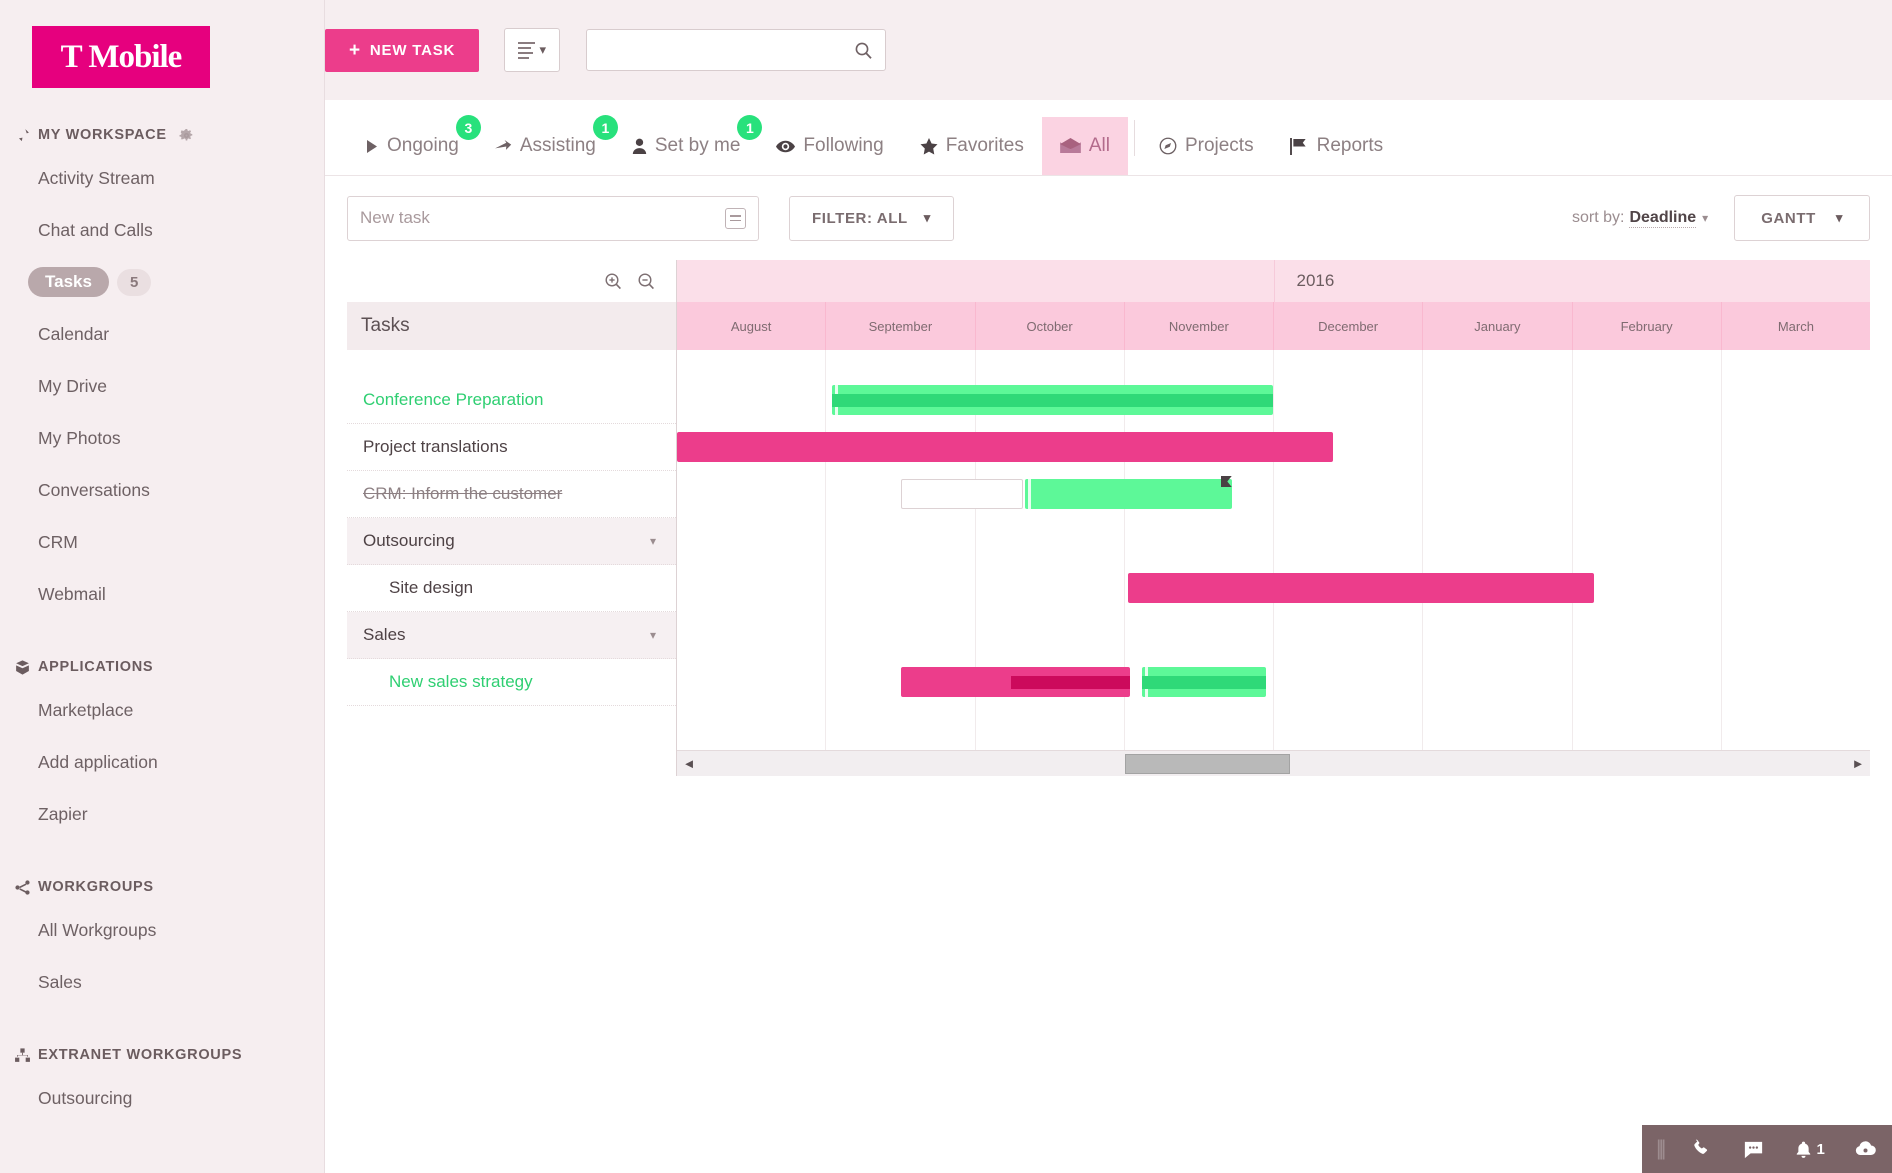  What do you see at coordinates (162, 982) in the screenshot?
I see `sidebar-item-sales: Sales` at bounding box center [162, 982].